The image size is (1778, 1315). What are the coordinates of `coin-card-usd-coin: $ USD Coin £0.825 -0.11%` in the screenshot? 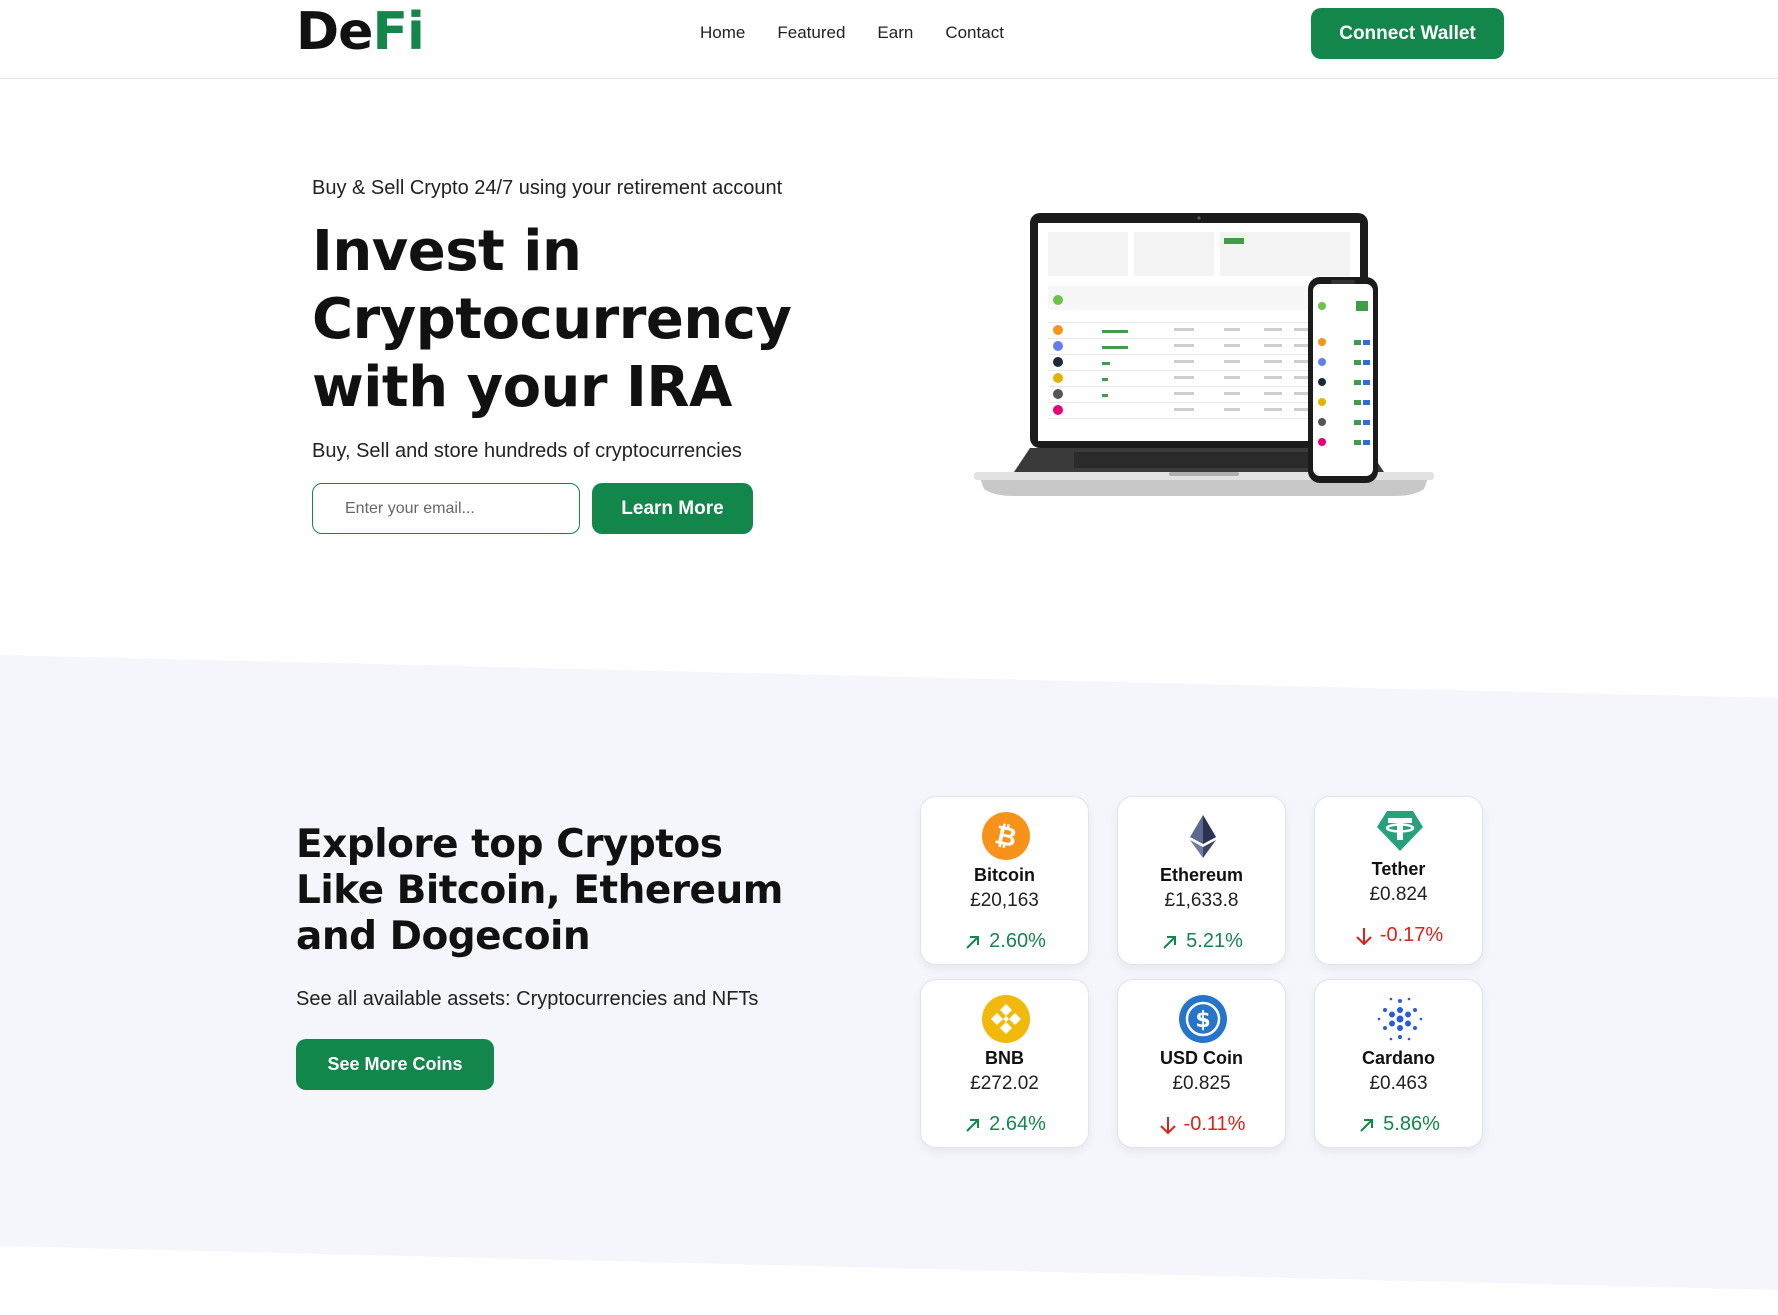 It's located at (1201, 1063).